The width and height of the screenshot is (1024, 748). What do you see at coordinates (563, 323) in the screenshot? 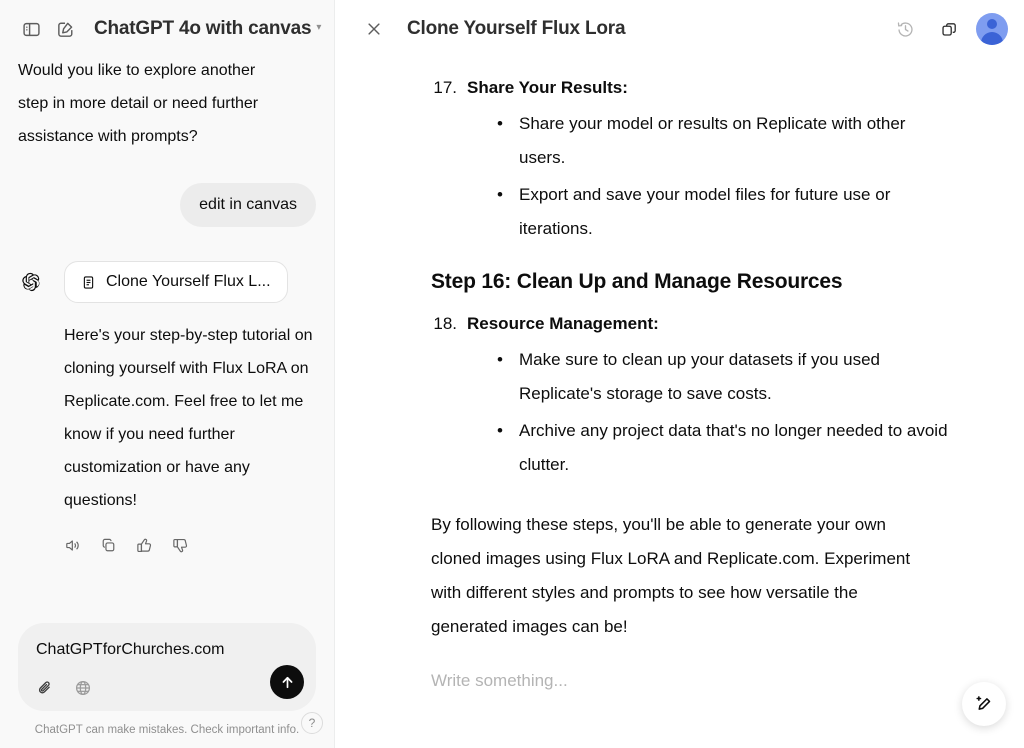
I see `list-item-title: Resource Management:` at bounding box center [563, 323].